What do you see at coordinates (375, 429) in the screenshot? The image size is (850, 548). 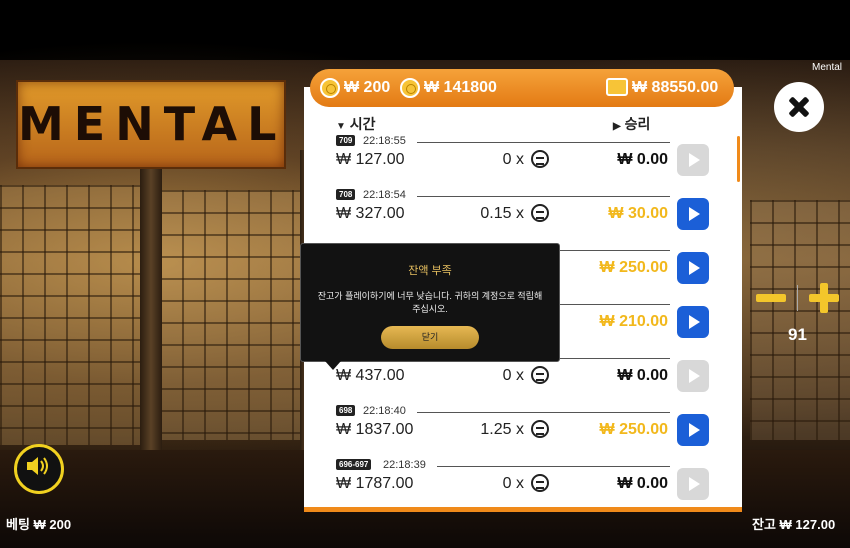 I see `bet-amount: ₩ 1837.00` at bounding box center [375, 429].